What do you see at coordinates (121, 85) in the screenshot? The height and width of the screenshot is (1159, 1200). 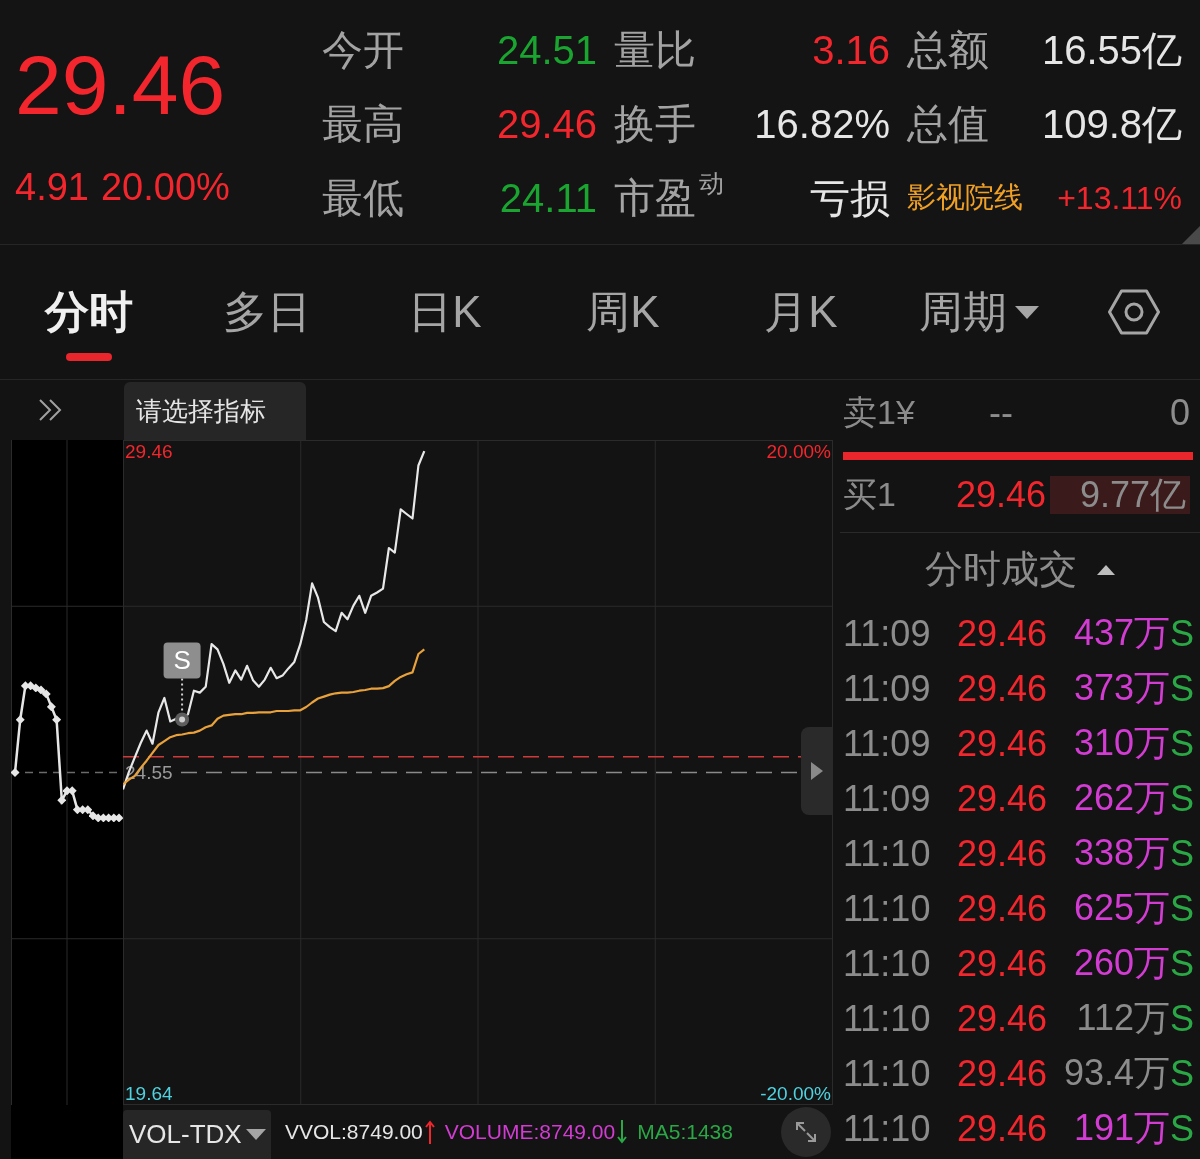 I see `last-price: 29.46` at bounding box center [121, 85].